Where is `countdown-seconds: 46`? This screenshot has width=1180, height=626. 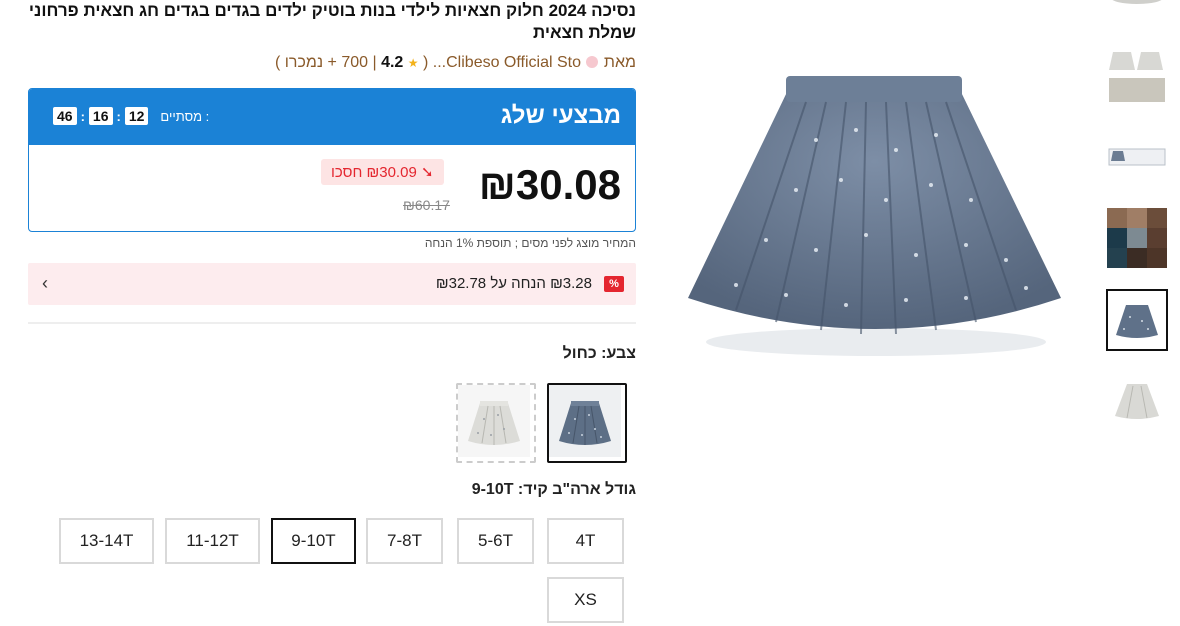 countdown-seconds: 46 is located at coordinates (65, 116).